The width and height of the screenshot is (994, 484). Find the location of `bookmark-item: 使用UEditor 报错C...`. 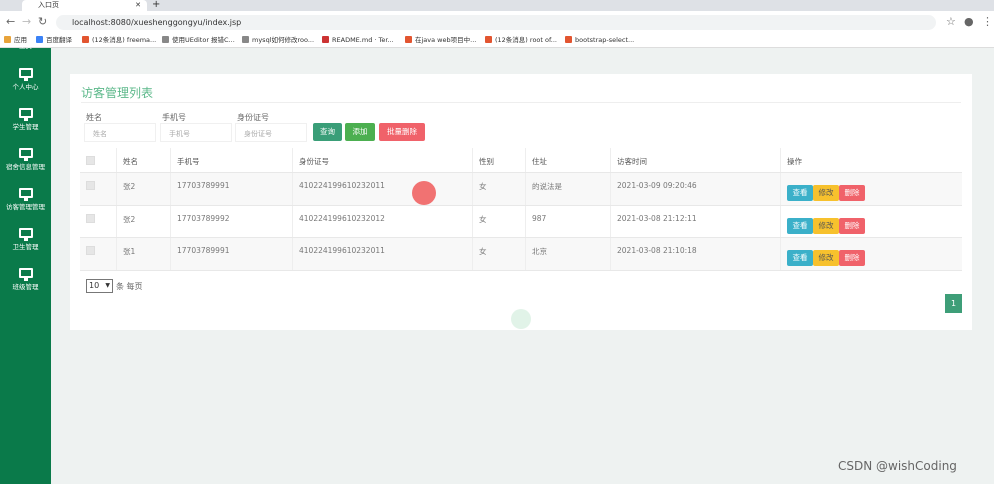

bookmark-item: 使用UEditor 报错C... is located at coordinates (198, 40).